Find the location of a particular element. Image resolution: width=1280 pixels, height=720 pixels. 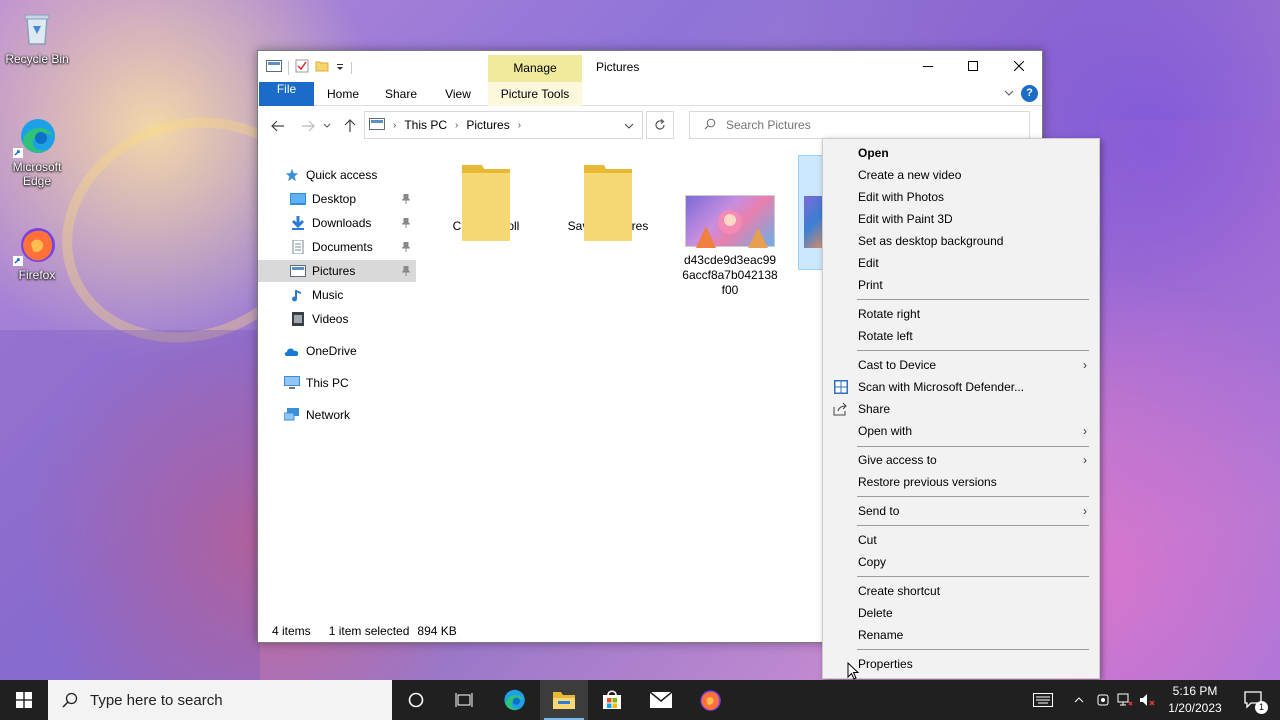

show-hidden-icons-chevron-icon is located at coordinates (1079, 700).